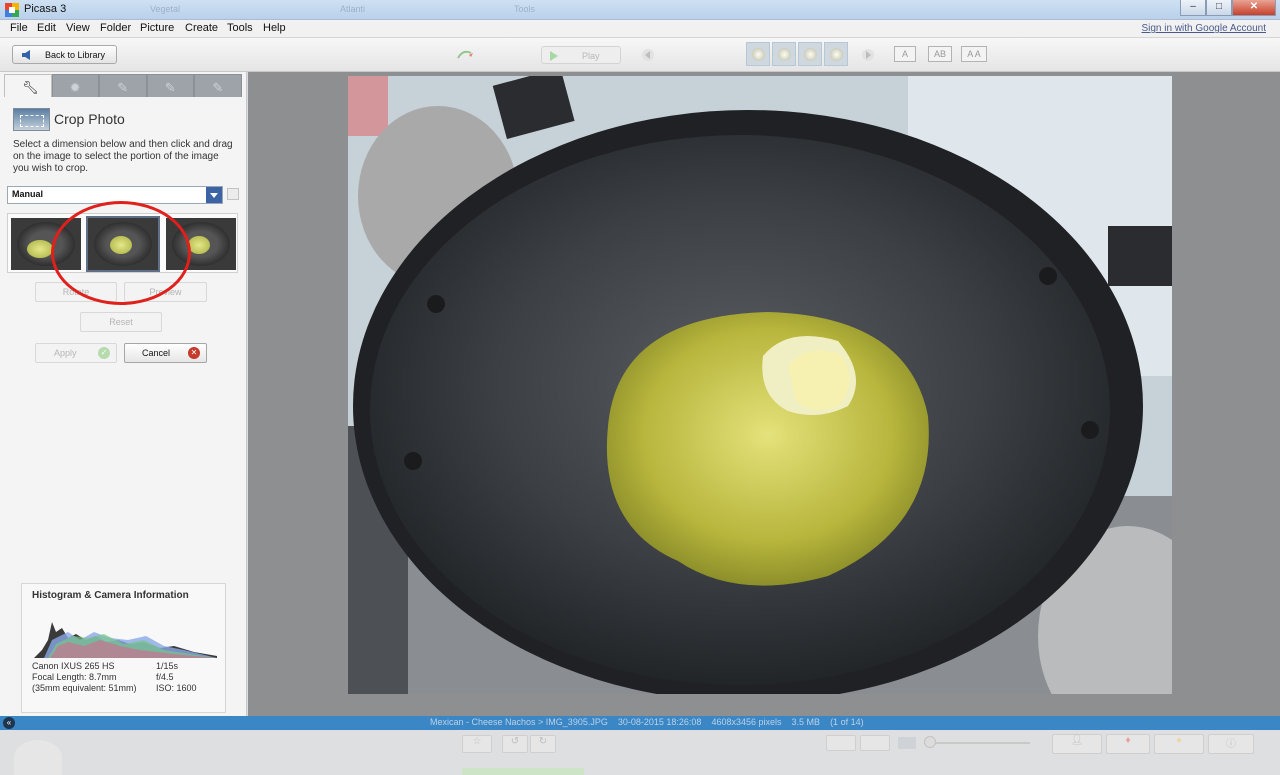 The image size is (1280, 775). I want to click on brush-icon: ✎, so click(123, 87).